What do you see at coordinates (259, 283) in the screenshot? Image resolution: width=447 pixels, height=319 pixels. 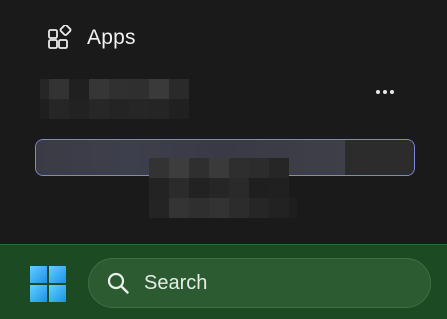 I see `taskbar-search-box: Search` at bounding box center [259, 283].